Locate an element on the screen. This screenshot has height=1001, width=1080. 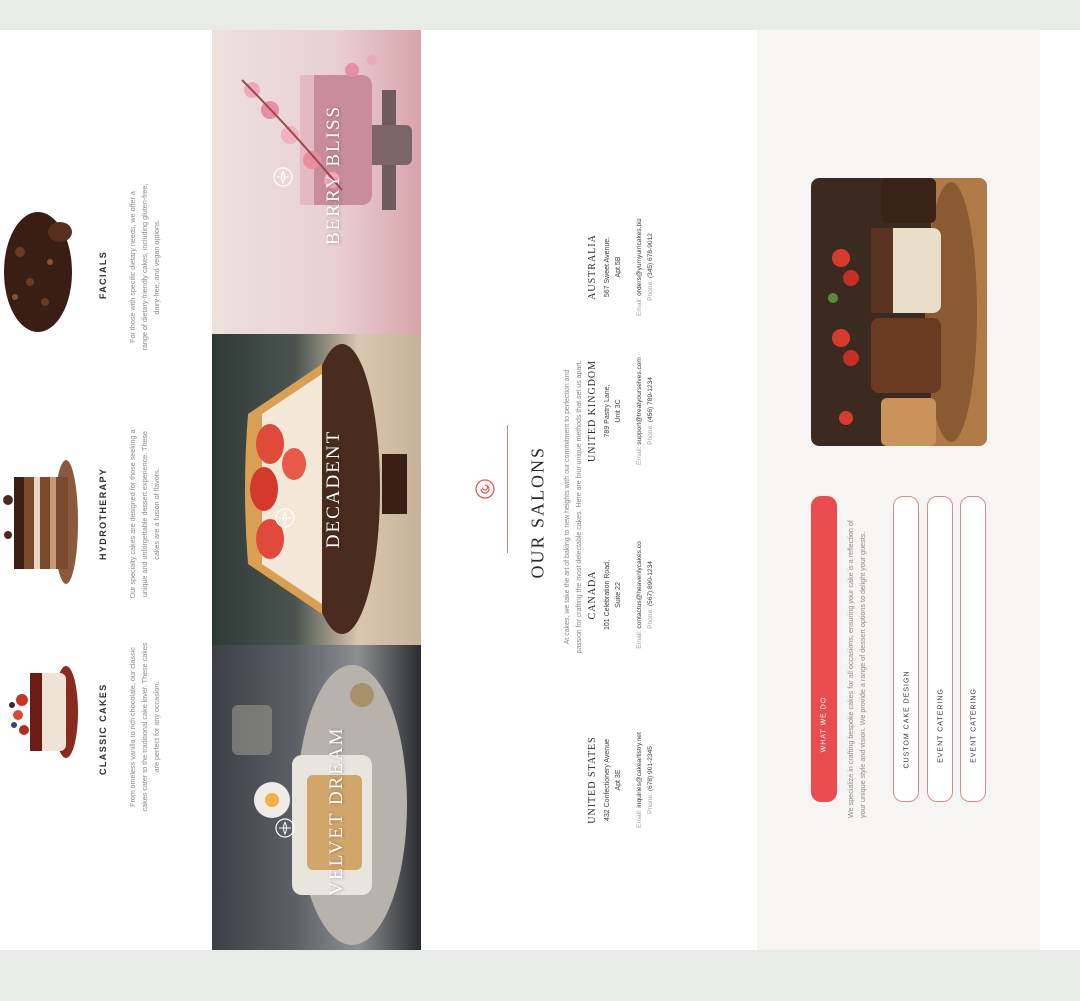
panel-label-berry-bliss: BERRY BLISS is located at coordinates (333, 174).